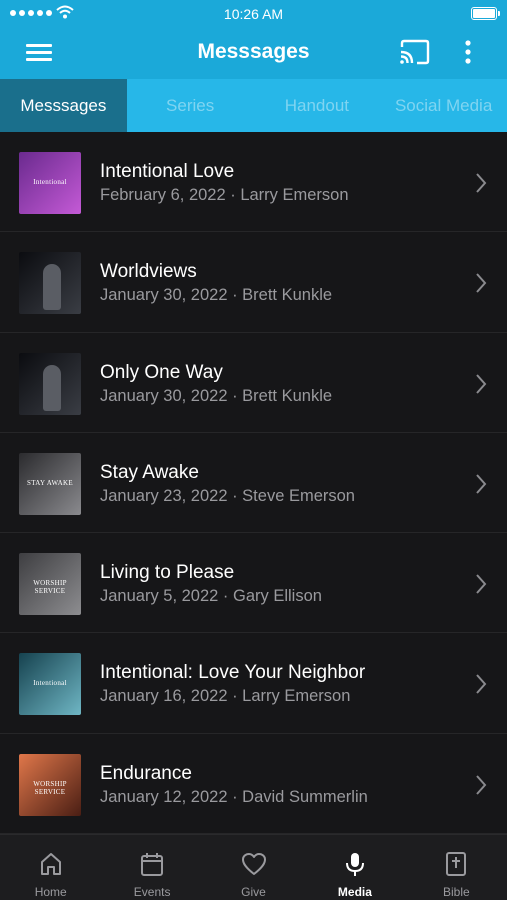 The height and width of the screenshot is (900, 507). Describe the element at coordinates (456, 892) in the screenshot. I see `nav-label: Bible` at that location.